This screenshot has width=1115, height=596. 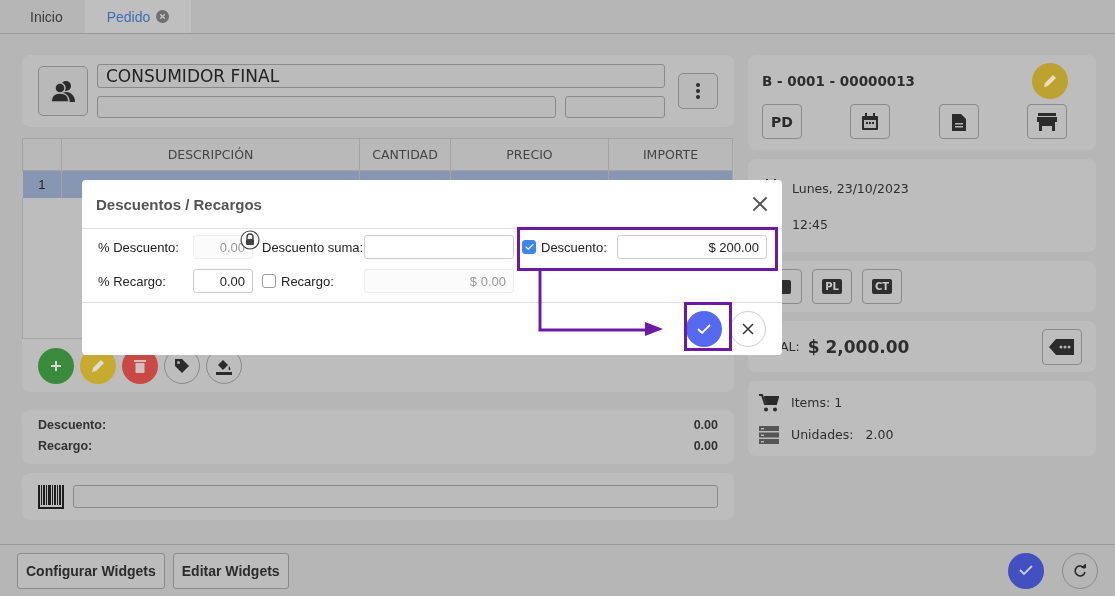 What do you see at coordinates (838, 81) in the screenshot?
I see `document-number: B - 0001 - 00000013` at bounding box center [838, 81].